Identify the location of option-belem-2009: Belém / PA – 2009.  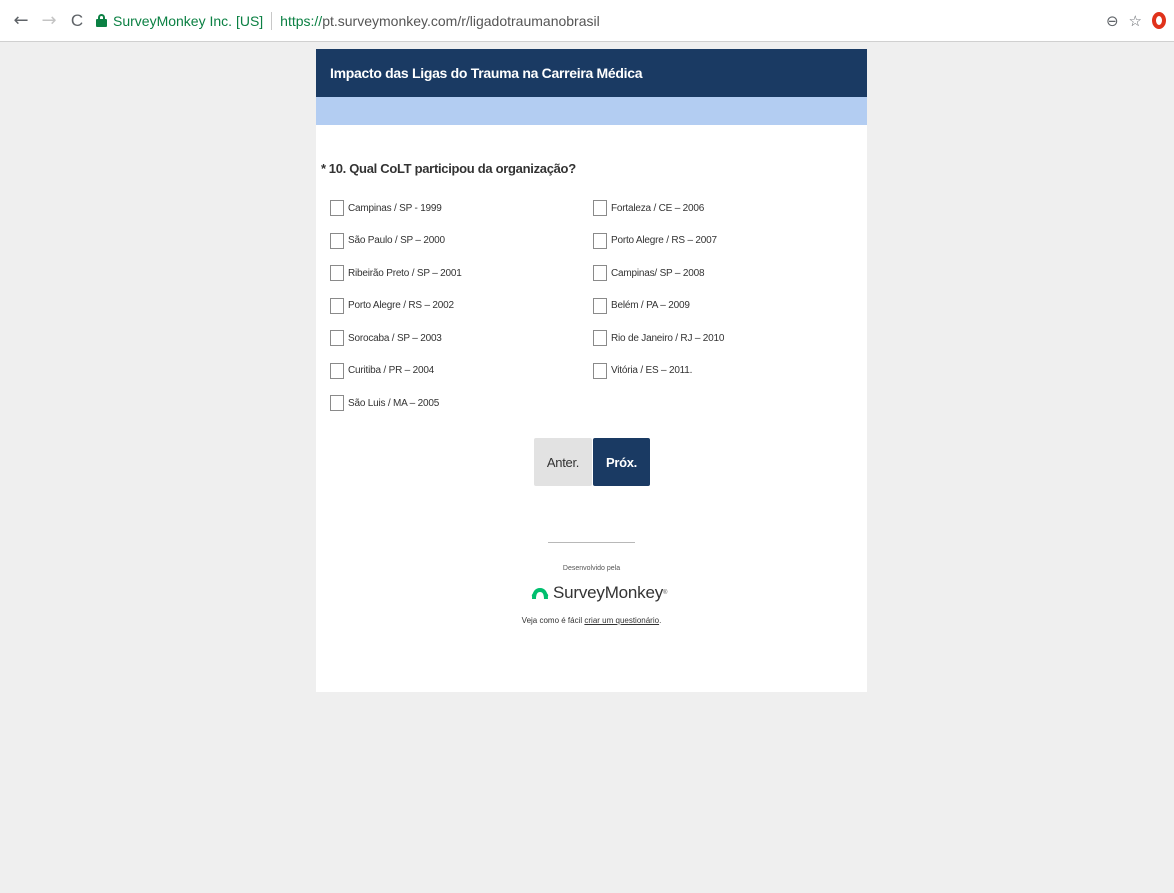
(658, 306).